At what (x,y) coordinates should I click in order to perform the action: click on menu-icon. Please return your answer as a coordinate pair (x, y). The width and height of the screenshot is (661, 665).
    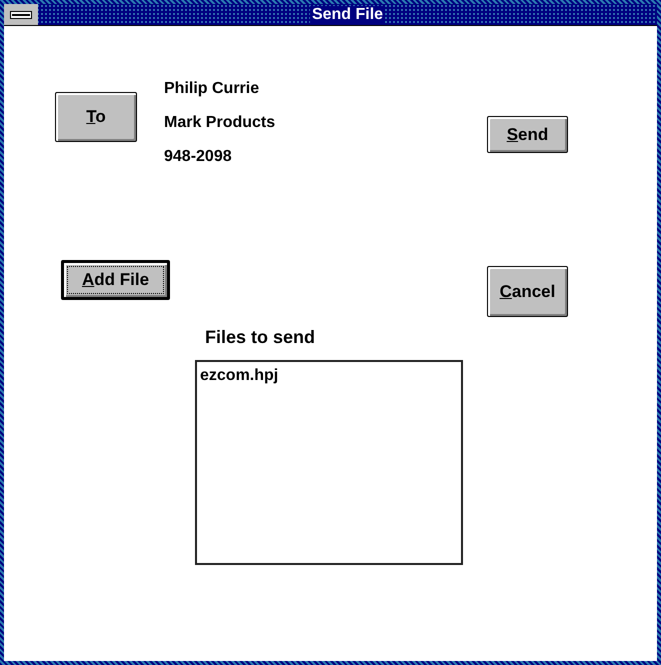
    Looking at the image, I should click on (21, 14).